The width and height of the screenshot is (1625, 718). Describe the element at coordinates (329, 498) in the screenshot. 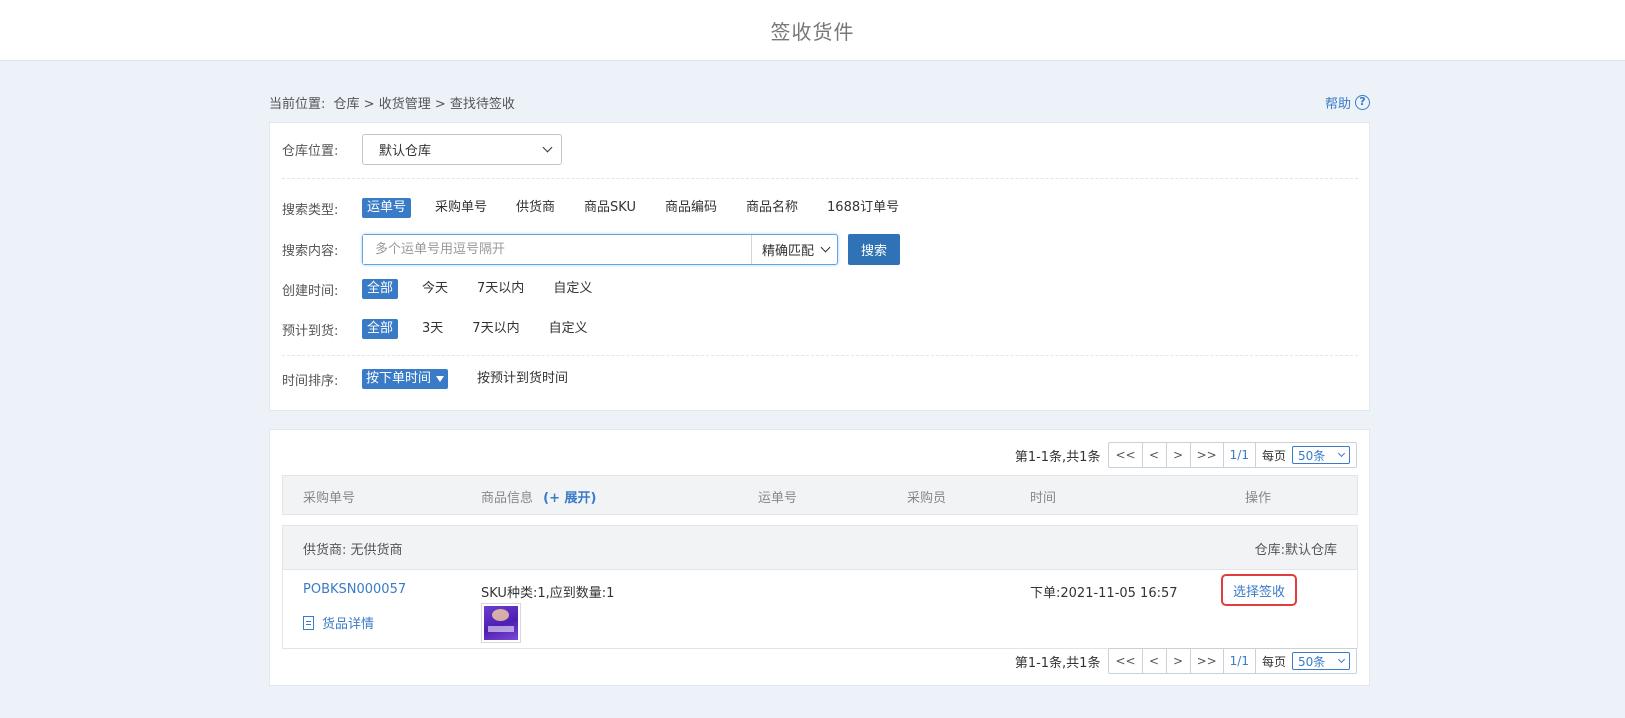

I see `column-header-po: 采购单号` at that location.